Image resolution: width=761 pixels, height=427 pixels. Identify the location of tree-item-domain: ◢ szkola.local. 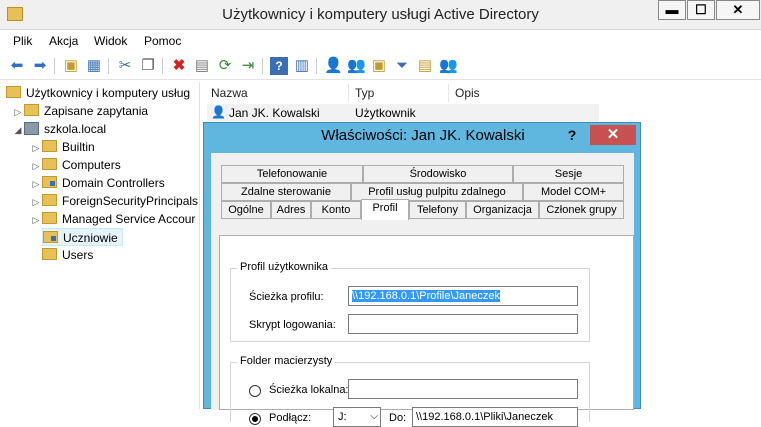
(59, 129).